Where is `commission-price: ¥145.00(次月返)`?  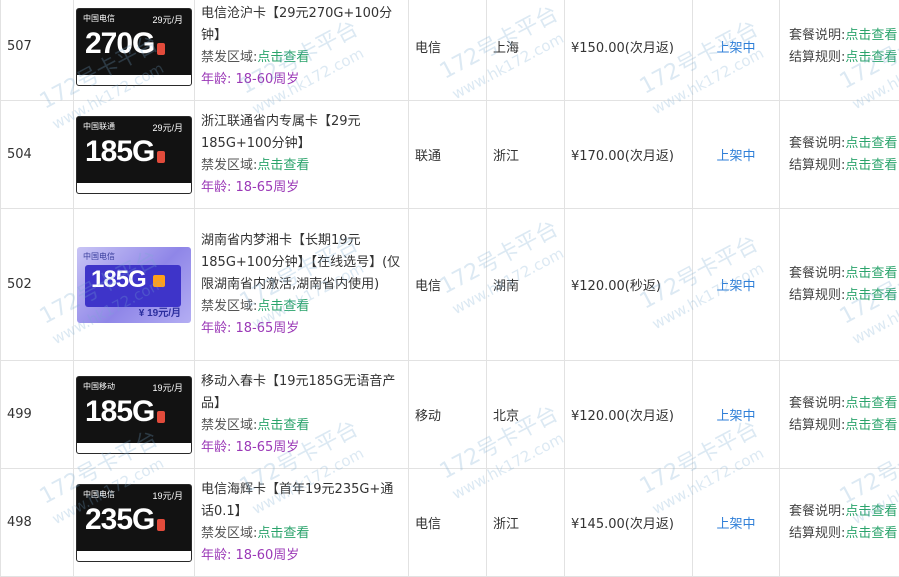
commission-price: ¥145.00(次月返) is located at coordinates (629, 523).